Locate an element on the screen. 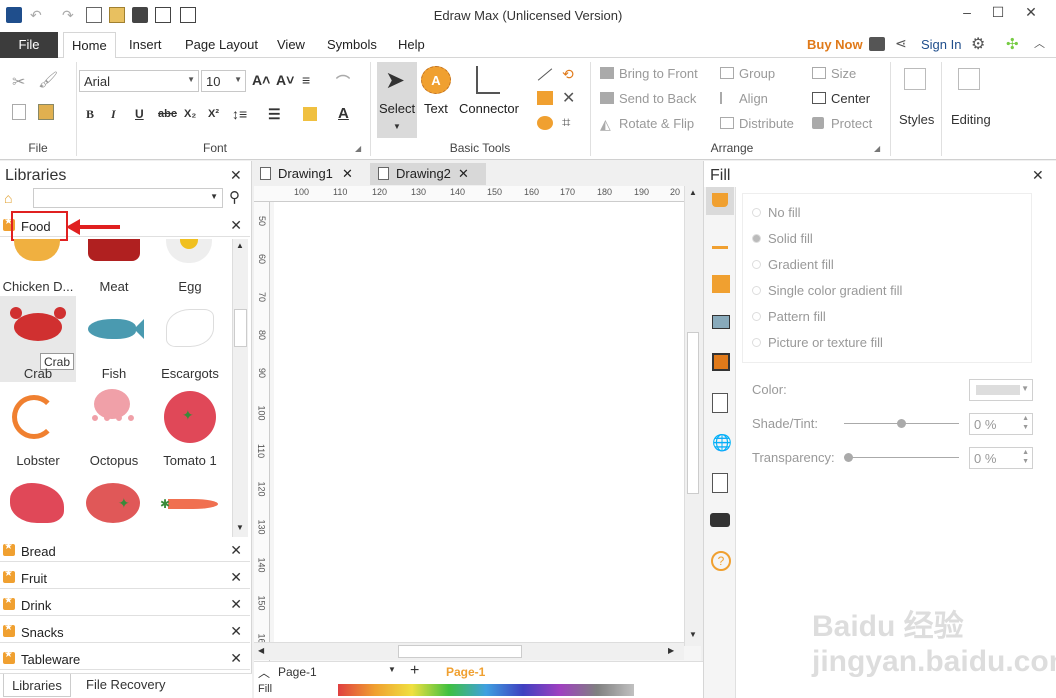 This screenshot has height=698, width=1056. subscript-icon: X₂ is located at coordinates (190, 114).